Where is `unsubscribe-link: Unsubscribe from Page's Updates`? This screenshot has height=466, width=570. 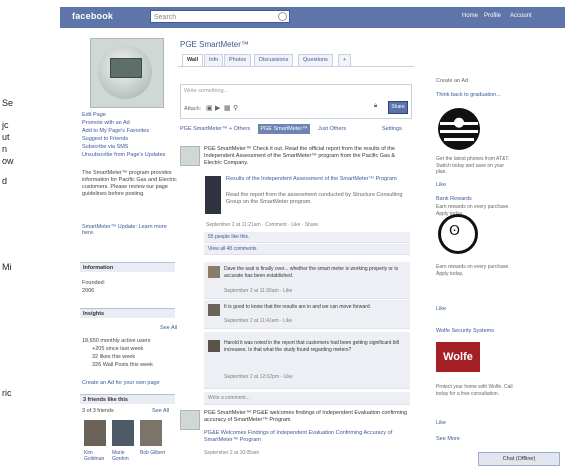 unsubscribe-link: Unsubscribe from Page's Updates is located at coordinates (129, 155).